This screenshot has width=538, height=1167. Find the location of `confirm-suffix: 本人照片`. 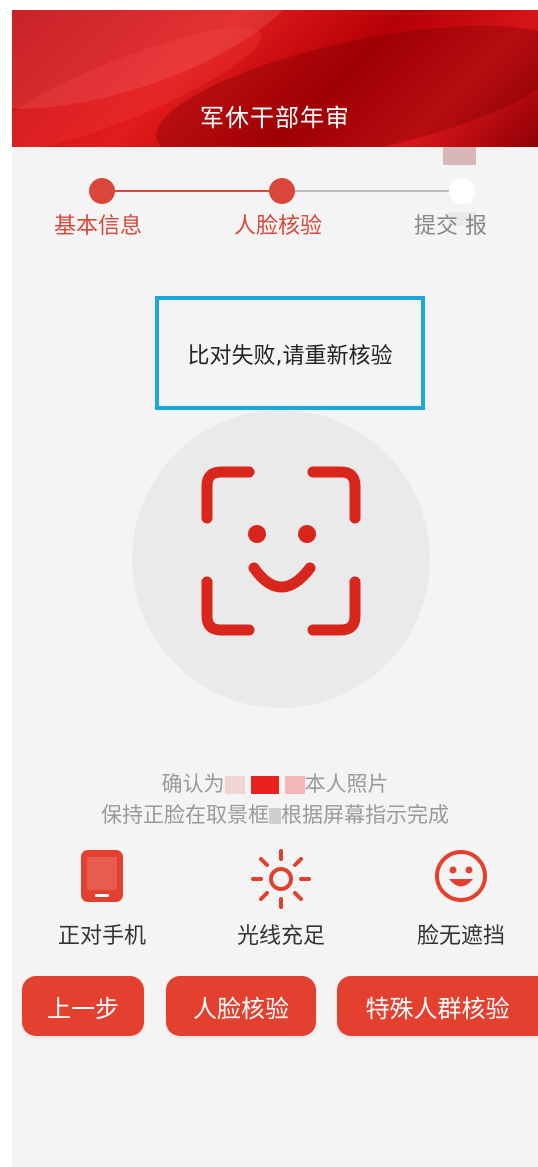

confirm-suffix: 本人照片 is located at coordinates (346, 784).